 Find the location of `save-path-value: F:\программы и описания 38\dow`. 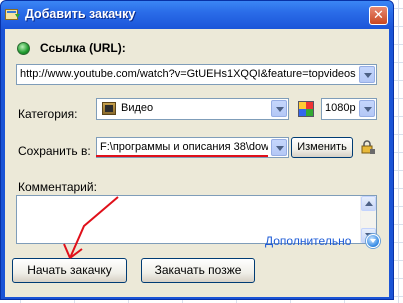

save-path-value: F:\программы и описания 38\dow is located at coordinates (184, 147).